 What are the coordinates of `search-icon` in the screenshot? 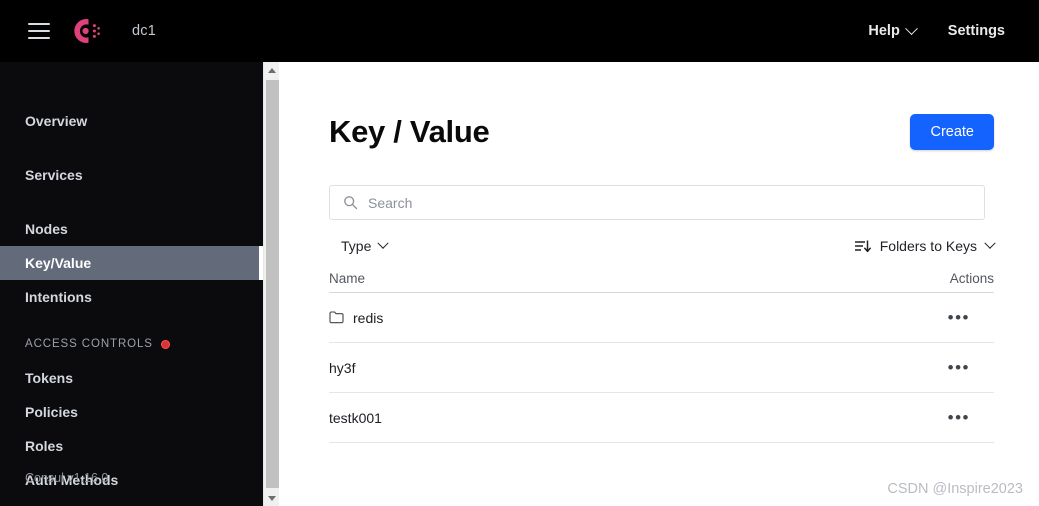 It's located at (351, 203).